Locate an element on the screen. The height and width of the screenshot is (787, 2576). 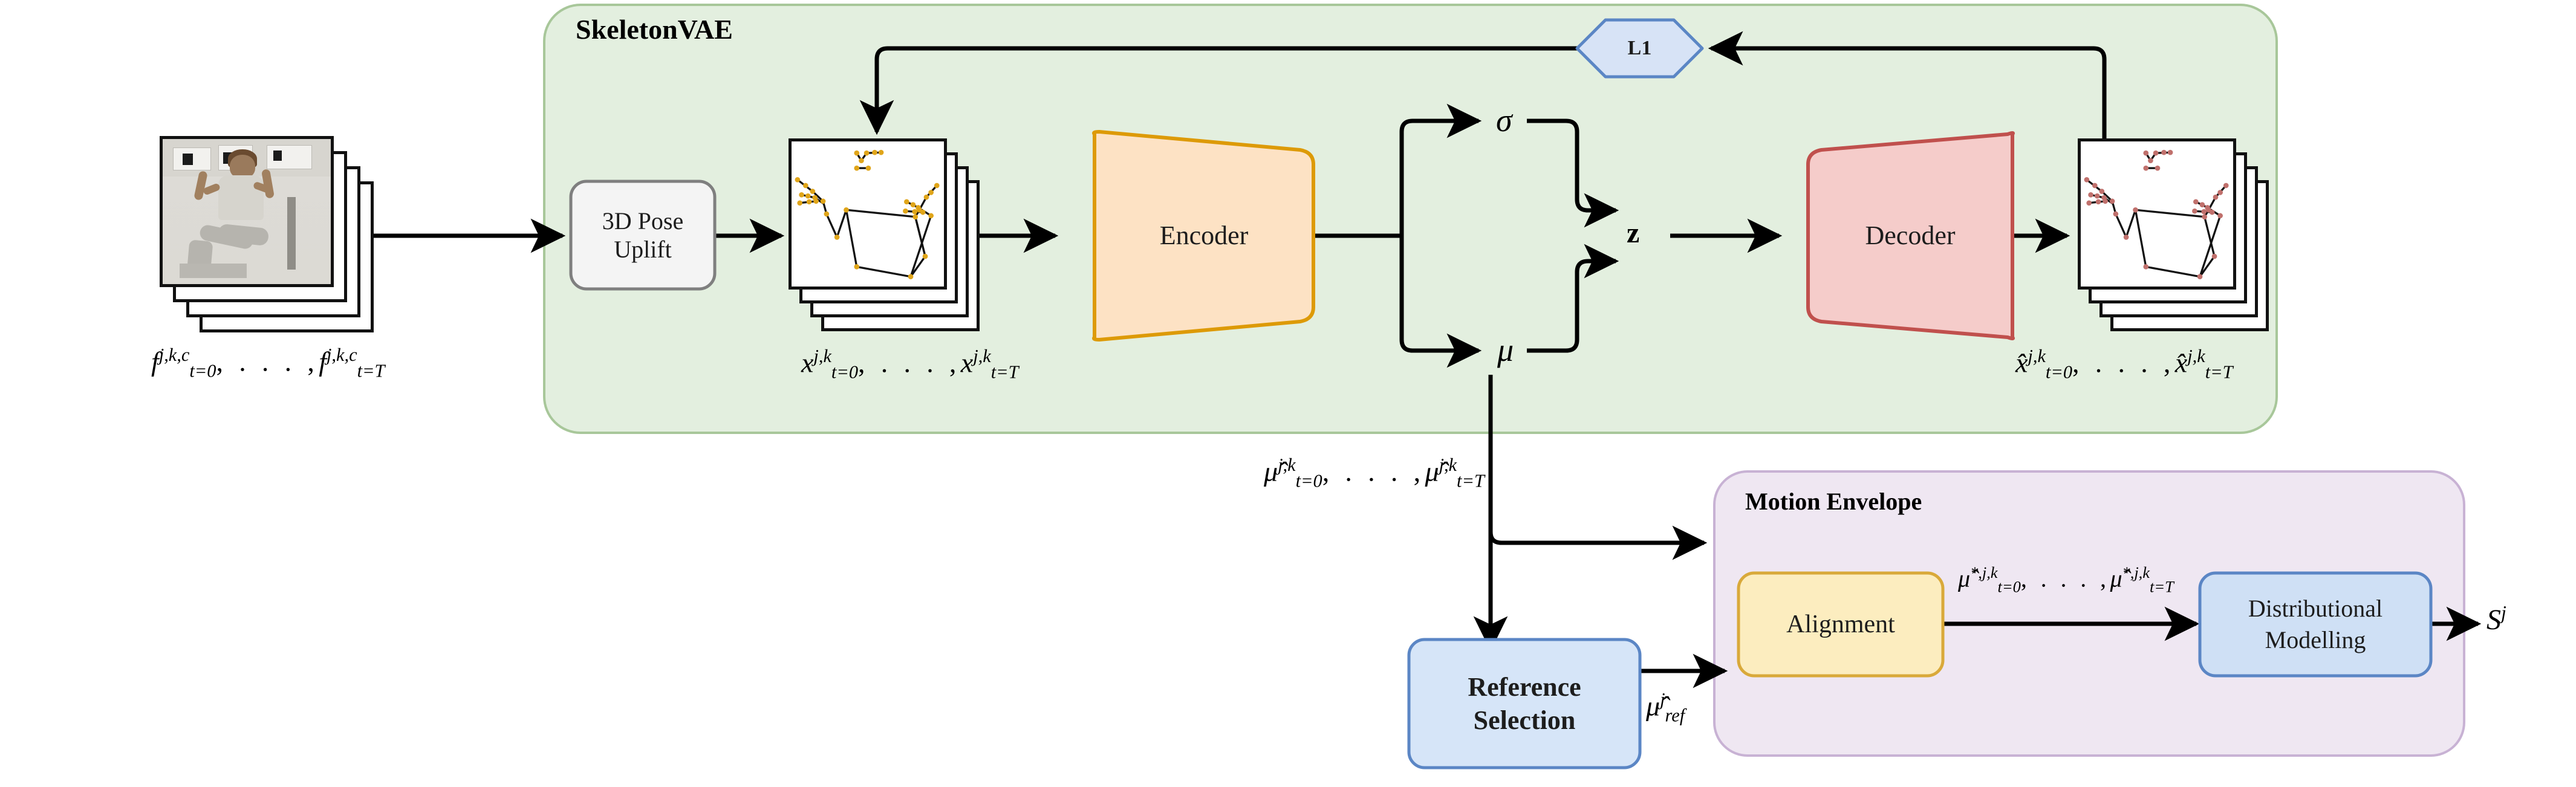
symbol-sigma: σ is located at coordinates (1504, 120).